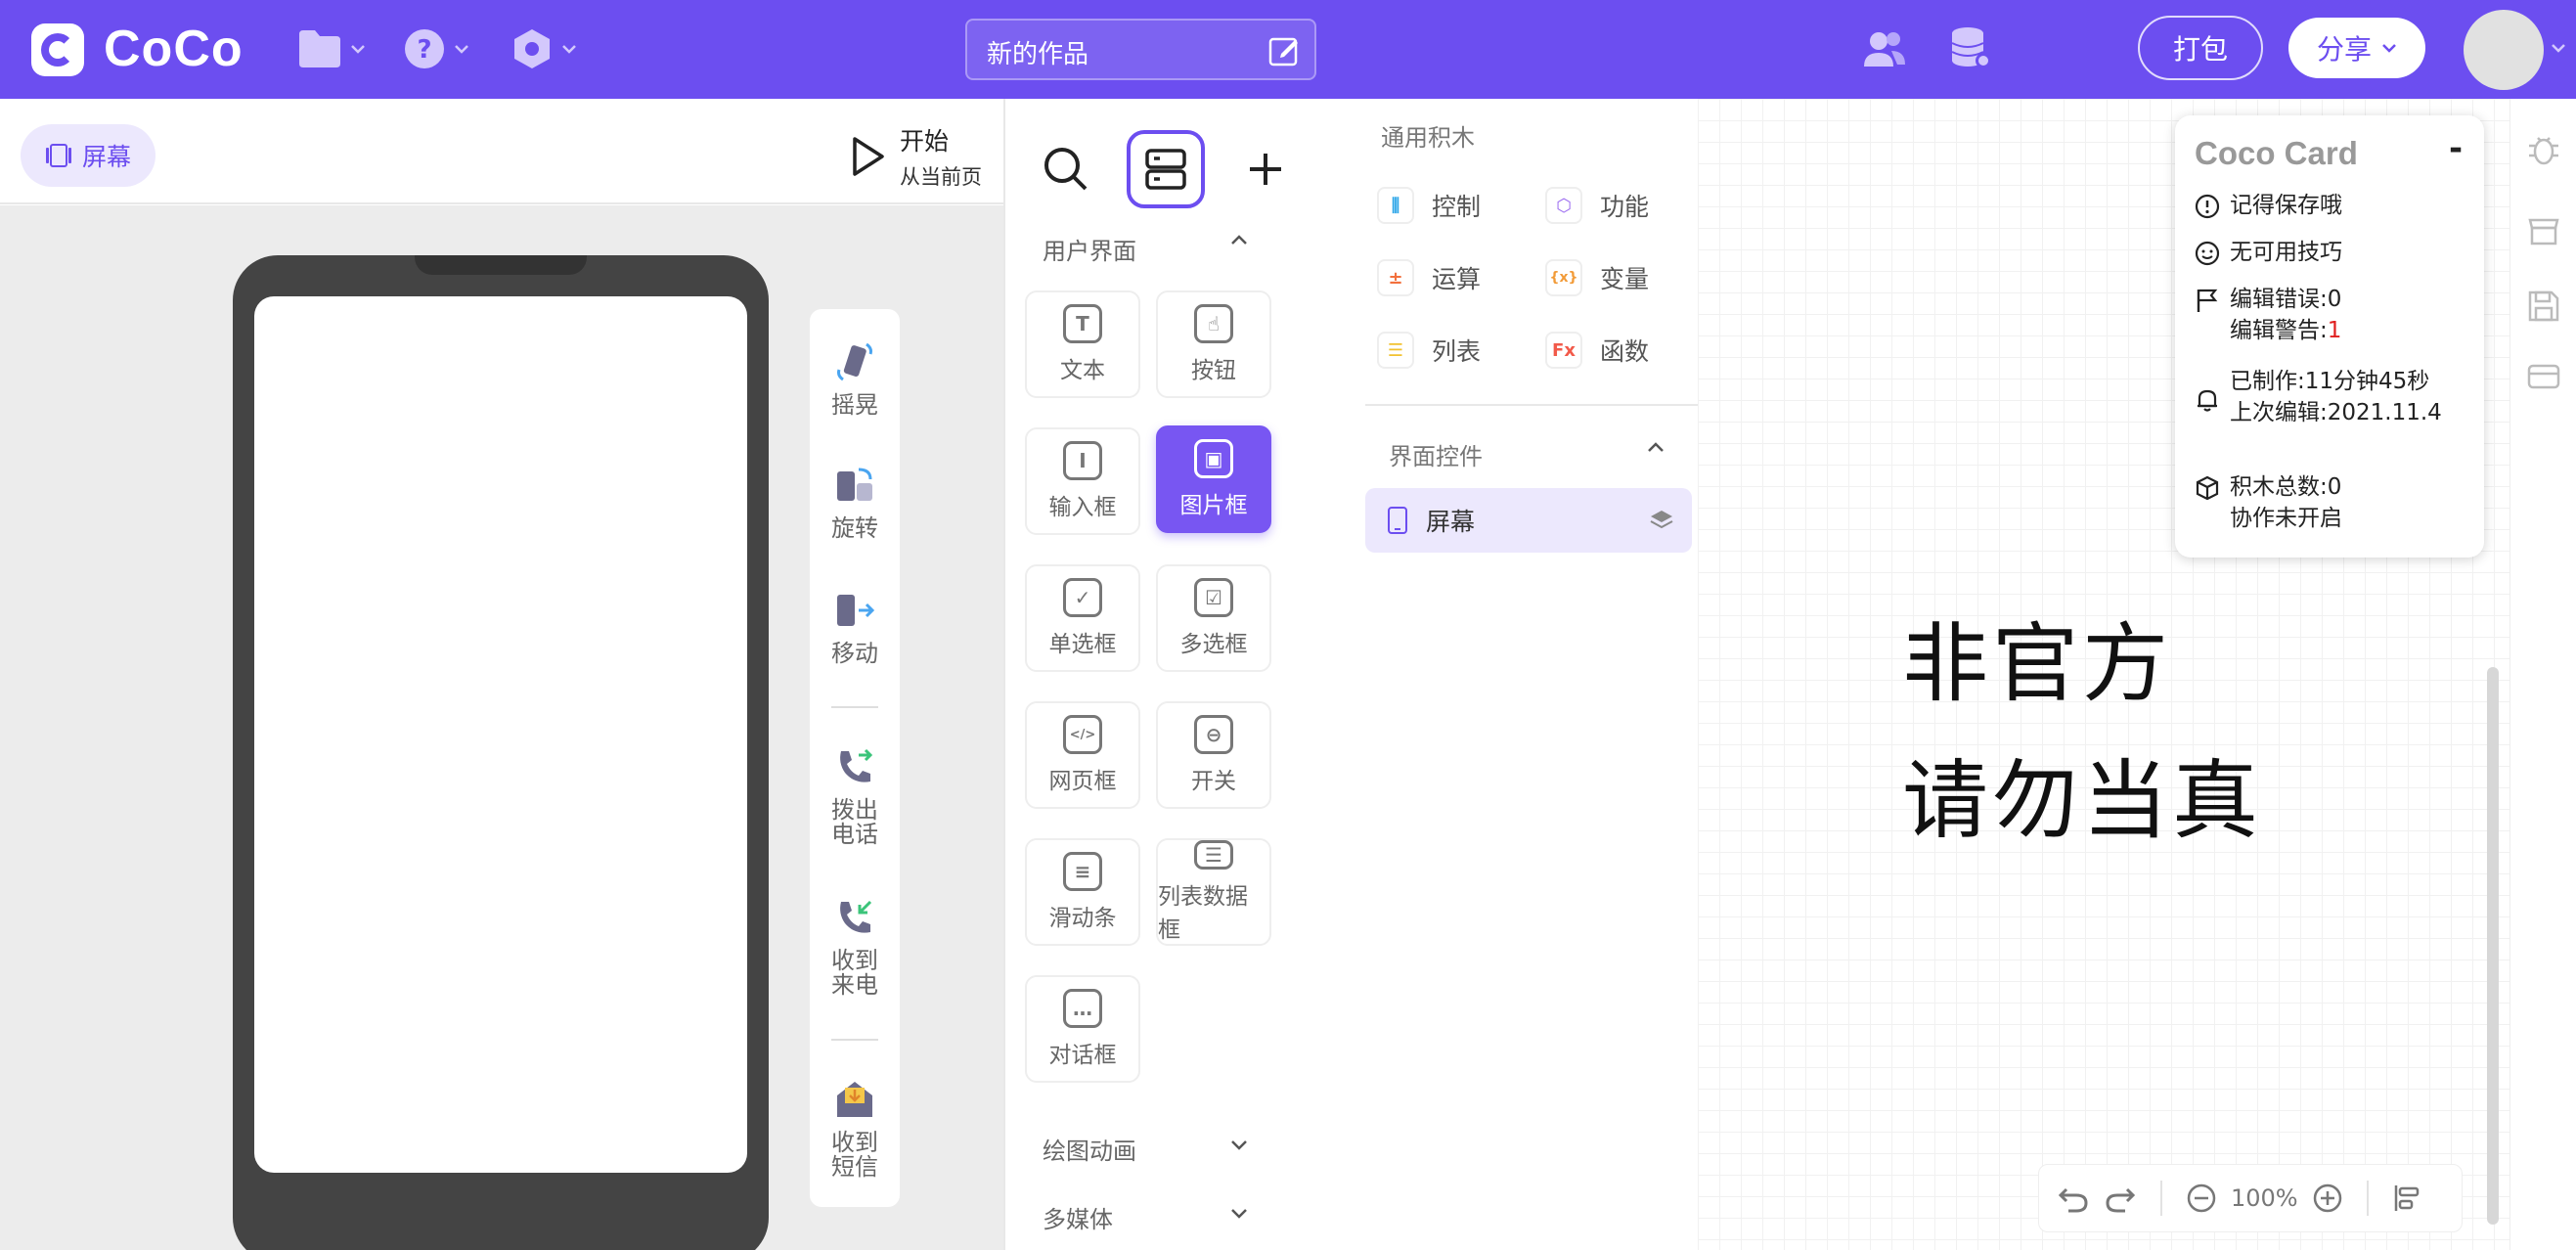 The height and width of the screenshot is (1250, 2576). Describe the element at coordinates (854, 484) in the screenshot. I see `rotate-icon` at that location.